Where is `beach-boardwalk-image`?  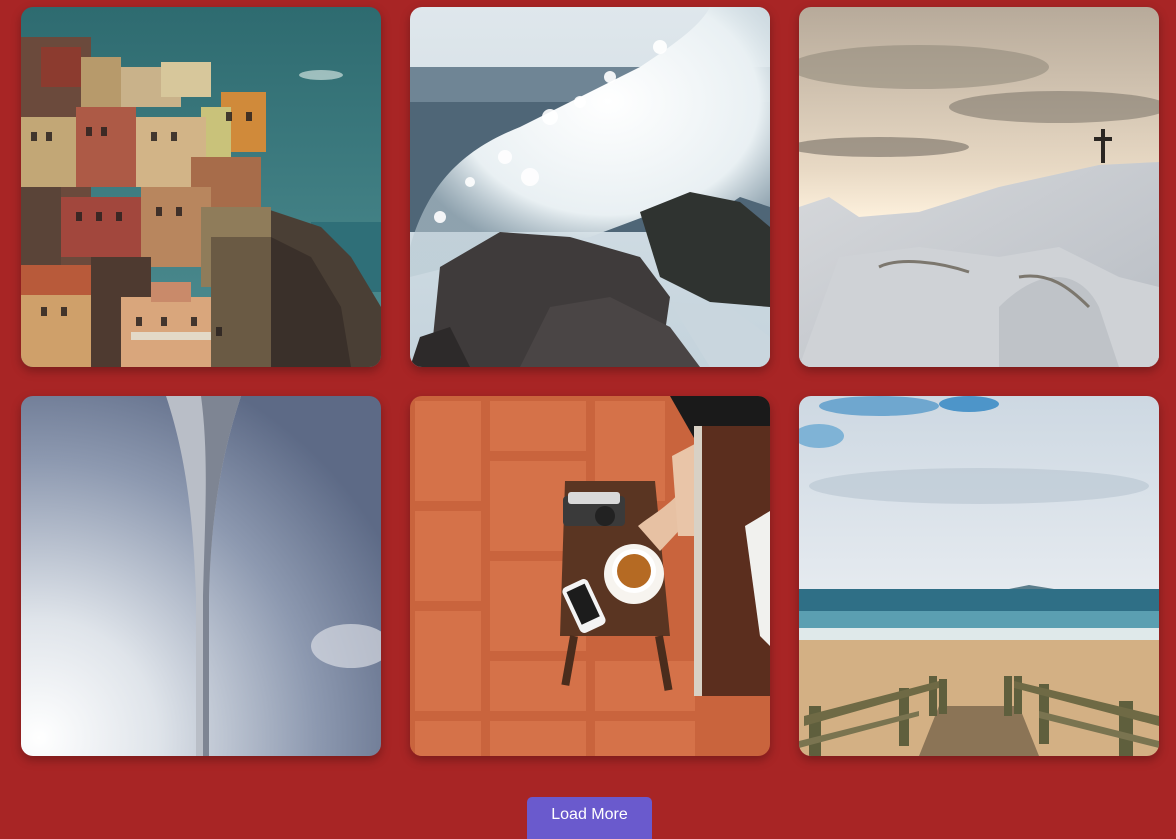
beach-boardwalk-image is located at coordinates (979, 576).